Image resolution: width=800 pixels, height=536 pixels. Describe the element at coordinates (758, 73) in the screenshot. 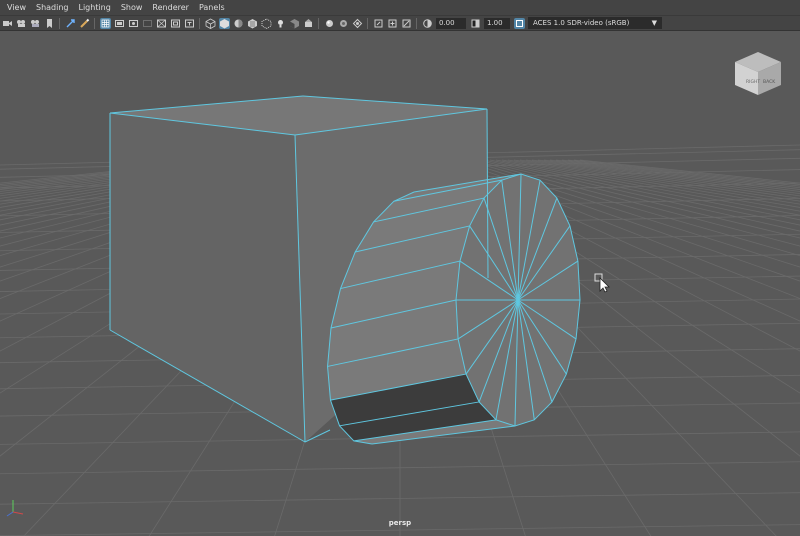

I see `view-cube: RIGHT BACK` at that location.